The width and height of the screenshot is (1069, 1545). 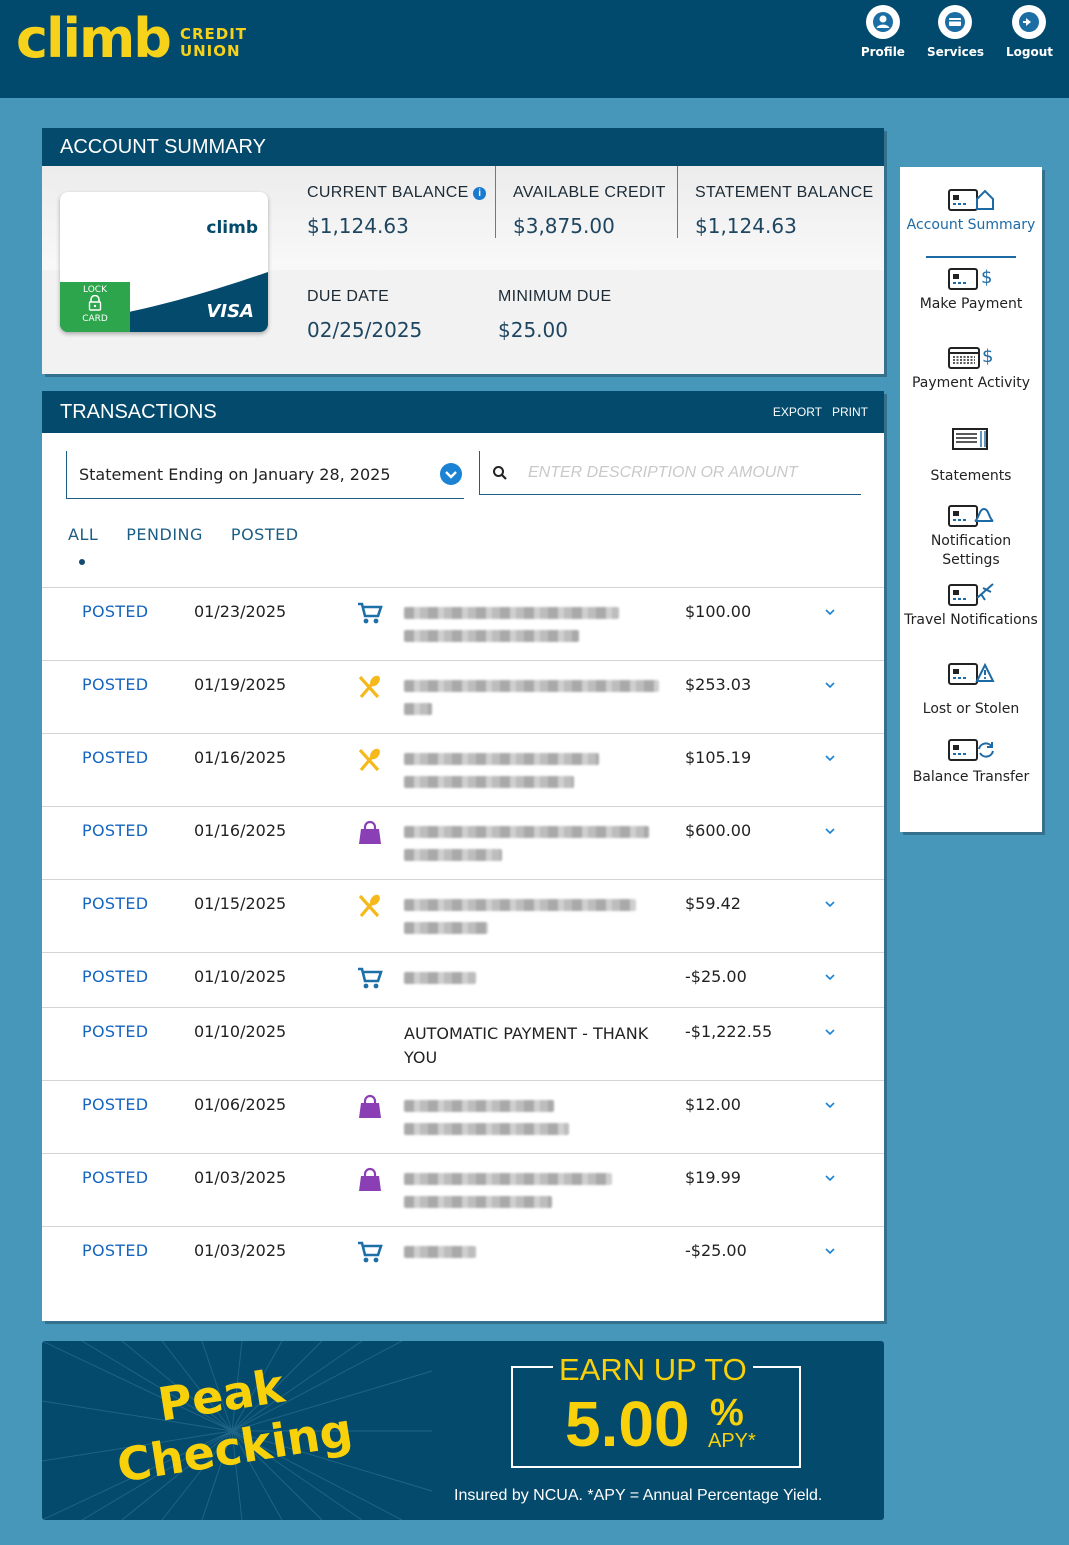 What do you see at coordinates (971, 550) in the screenshot?
I see `sidebar-label: Notification Settings` at bounding box center [971, 550].